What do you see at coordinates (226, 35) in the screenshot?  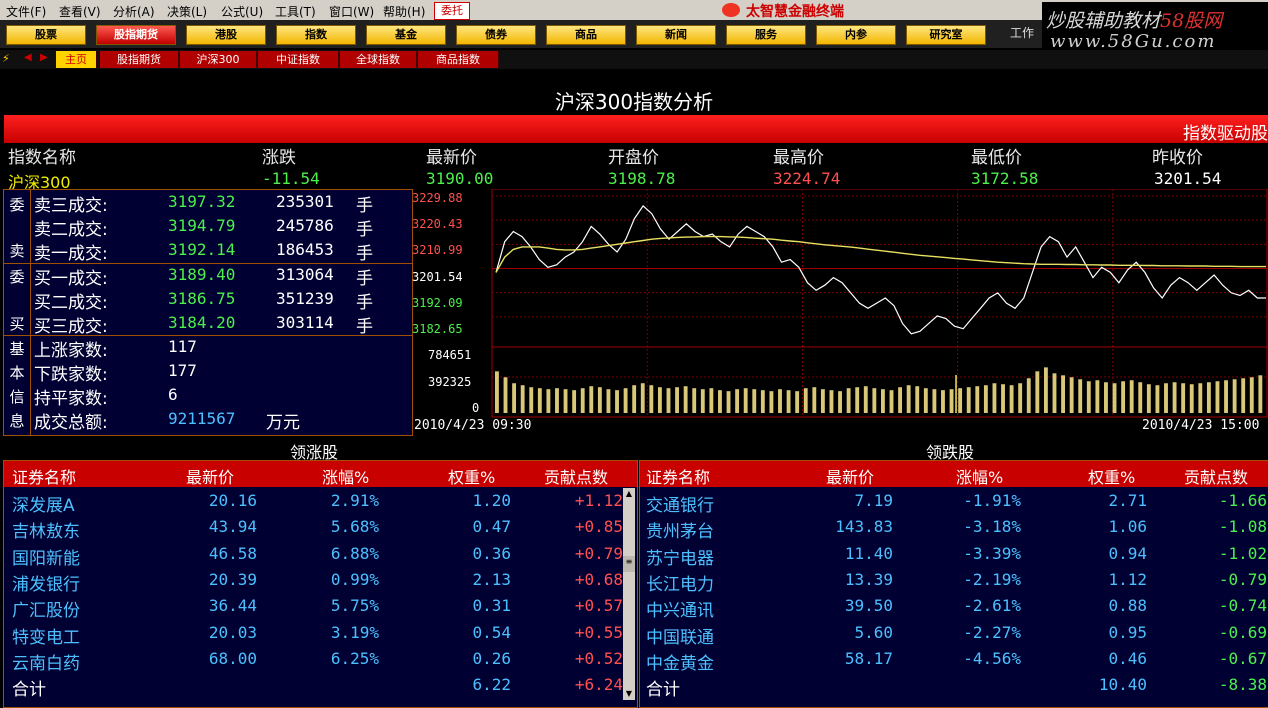 I see `toolbar-hk-stocks: 港股` at bounding box center [226, 35].